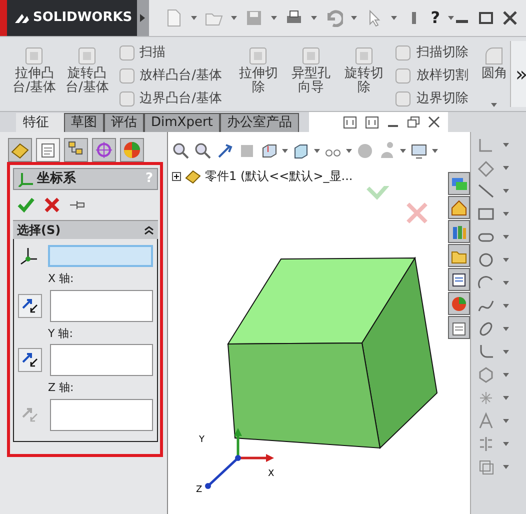 Image resolution: width=526 pixels, height=514 pixels. I want to click on sketch-icon, so click(486, 145).